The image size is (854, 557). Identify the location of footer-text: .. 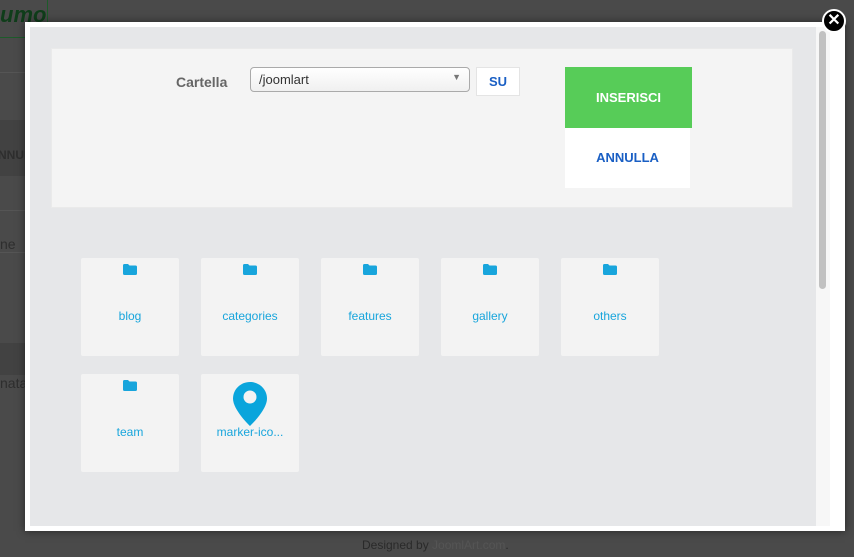
(507, 545).